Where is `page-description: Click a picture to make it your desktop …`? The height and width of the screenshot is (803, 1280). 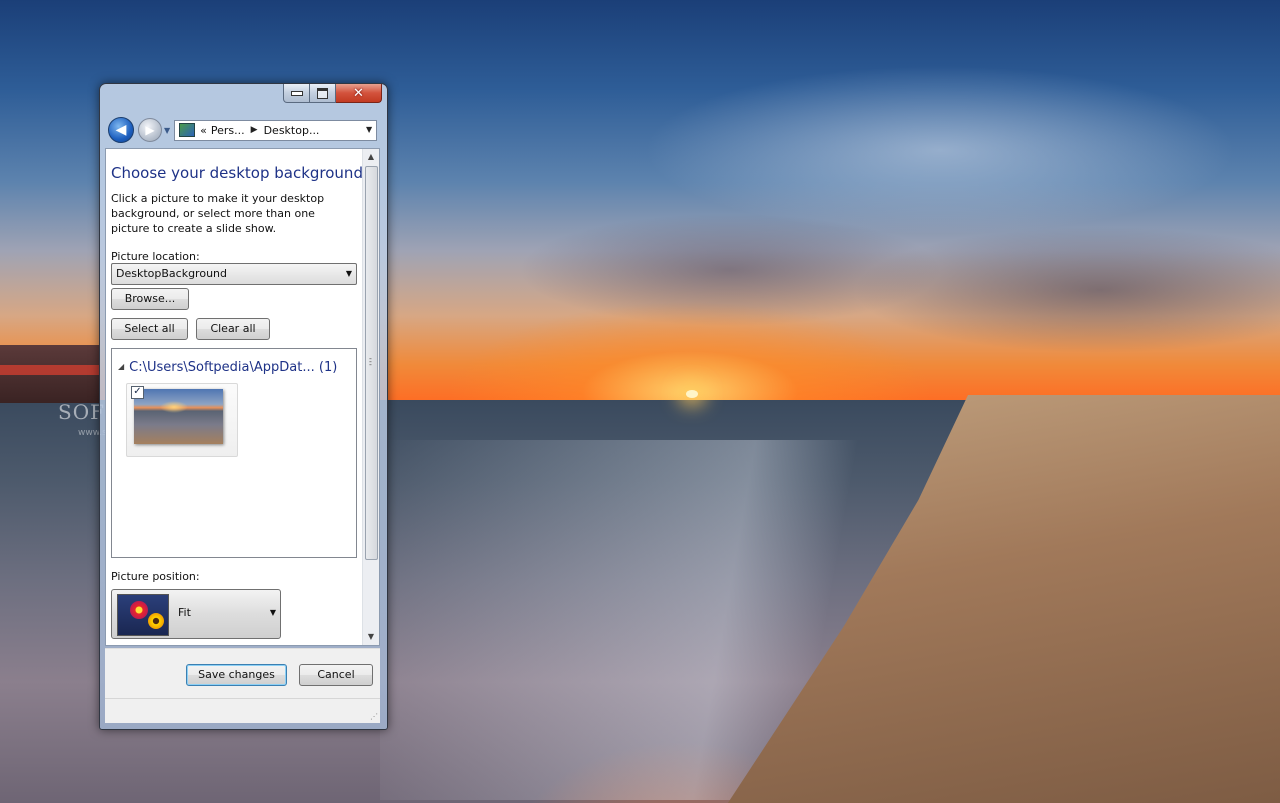
page-description: Click a picture to make it your desktop … is located at coordinates (218, 213).